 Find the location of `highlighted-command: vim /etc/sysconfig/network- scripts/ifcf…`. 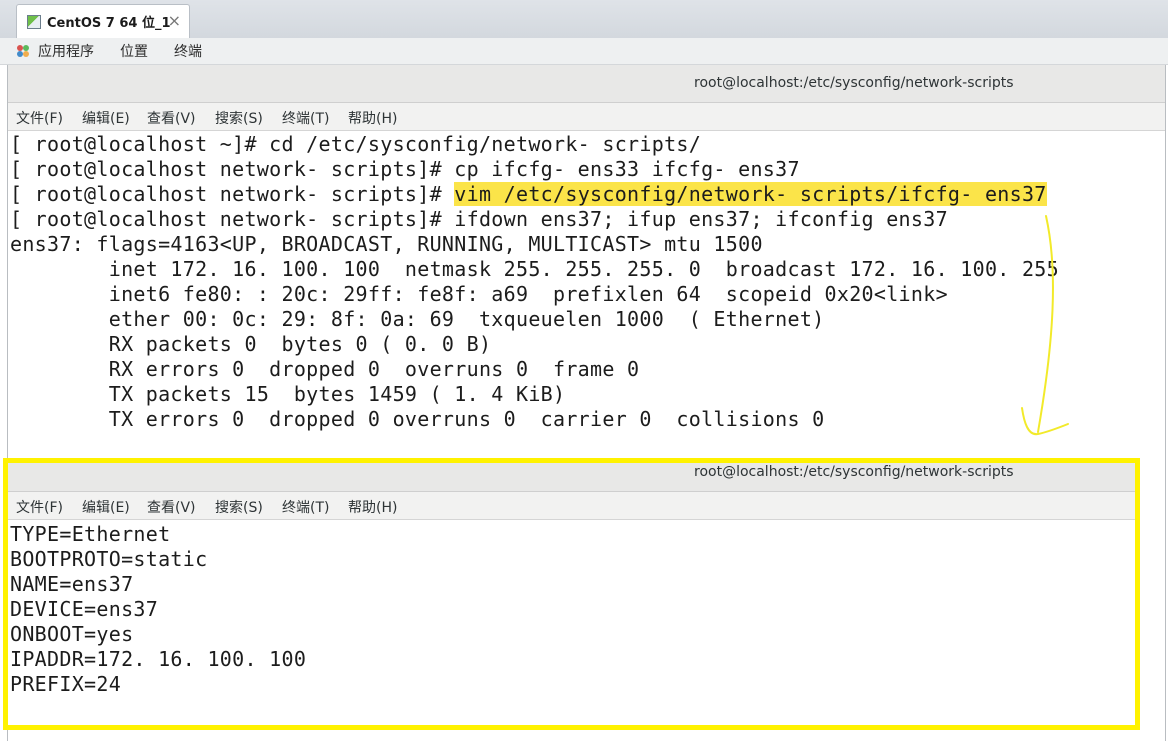

highlighted-command: vim /etc/sysconfig/network- scripts/ifcf… is located at coordinates (750, 194).